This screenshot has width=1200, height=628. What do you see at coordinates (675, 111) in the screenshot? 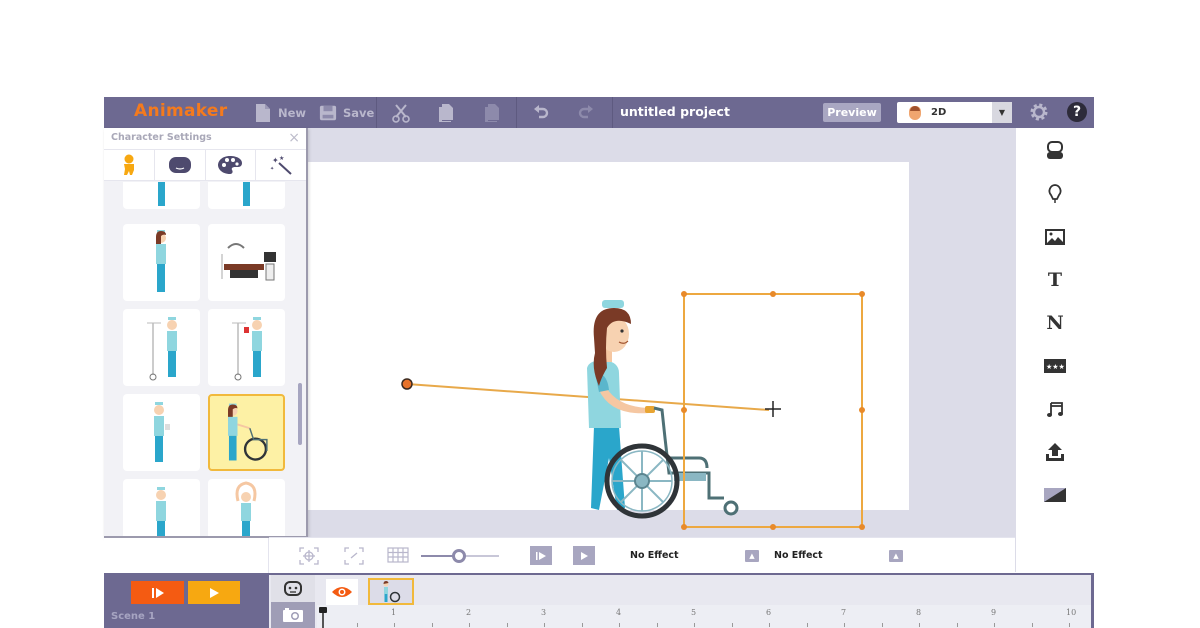
I see `project-title: untitled project` at bounding box center [675, 111].